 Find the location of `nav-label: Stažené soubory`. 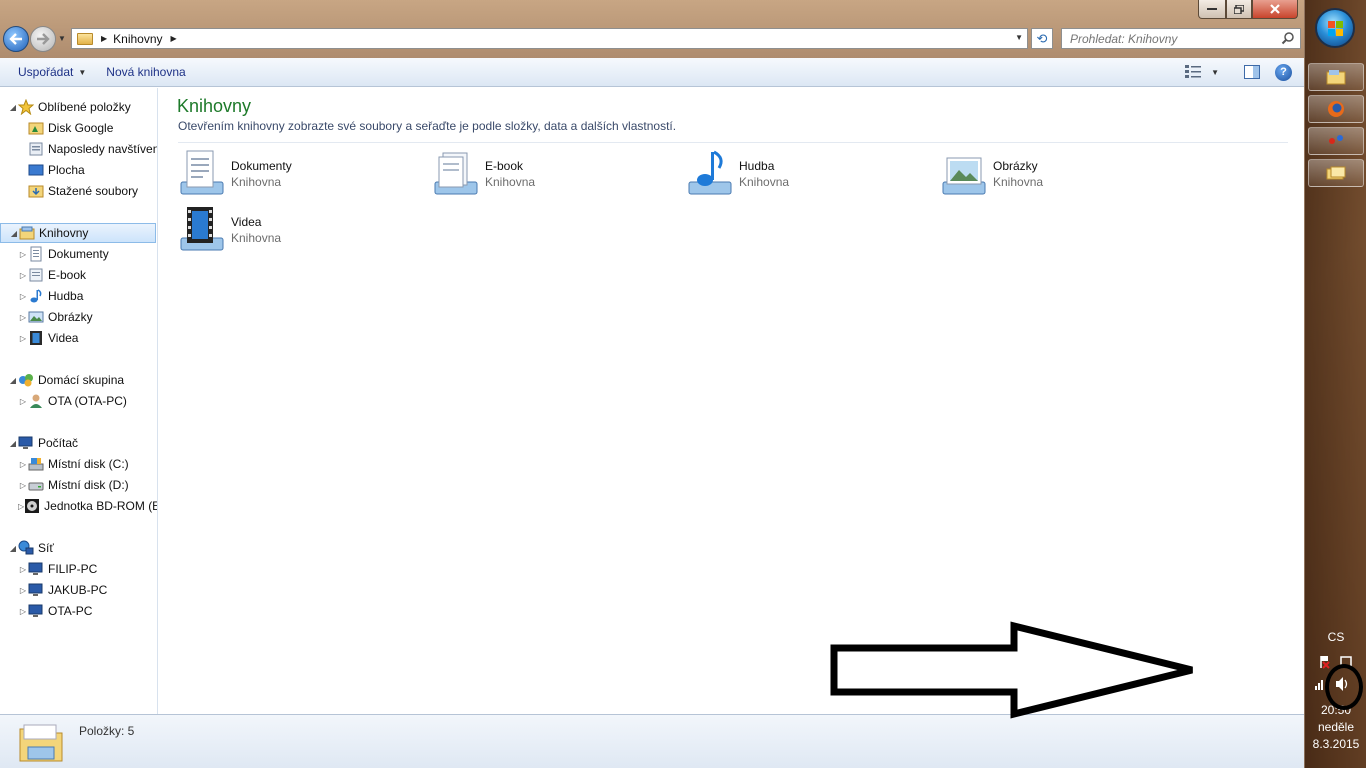

nav-label: Stažené soubory is located at coordinates (93, 191).